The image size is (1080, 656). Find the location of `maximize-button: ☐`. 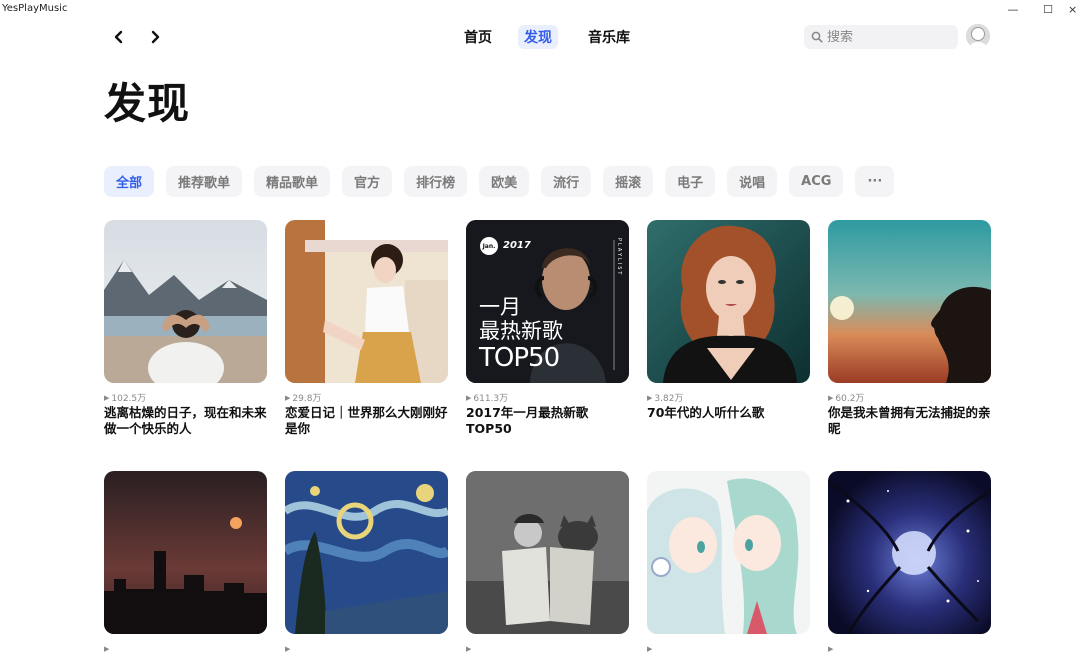

maximize-button: ☐ is located at coordinates (1048, 9).